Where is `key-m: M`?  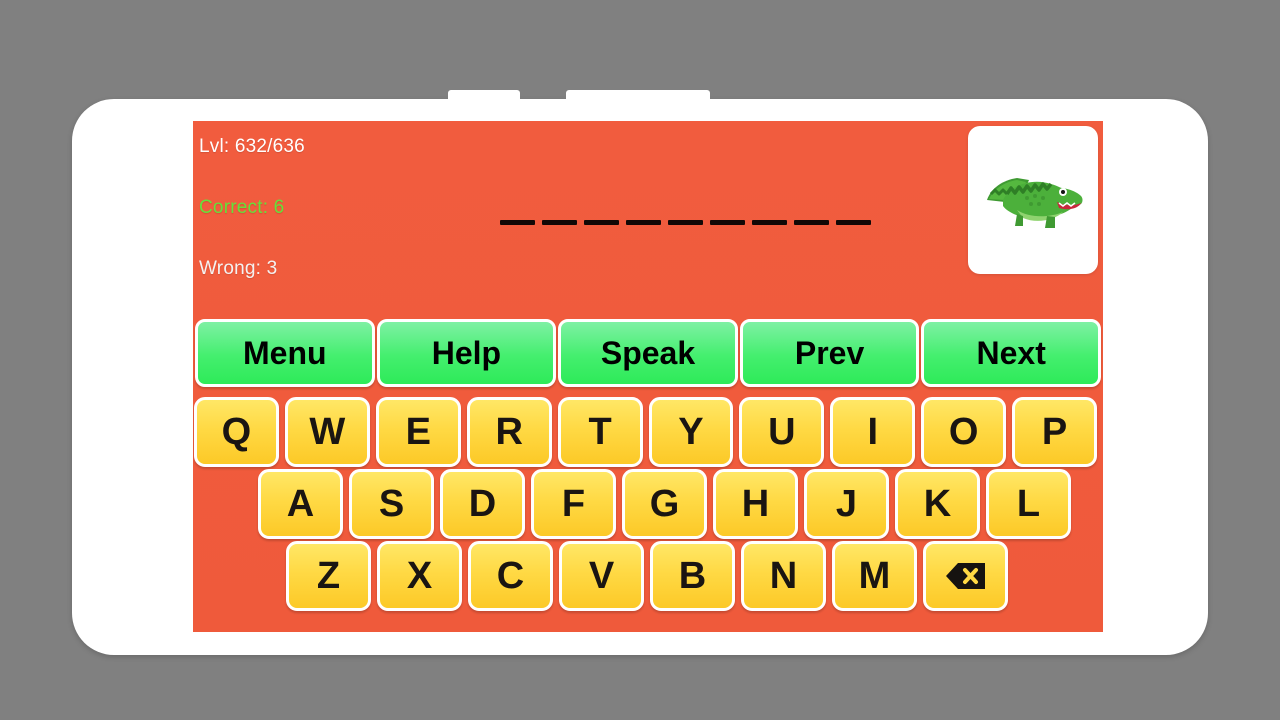
key-m: M is located at coordinates (874, 576).